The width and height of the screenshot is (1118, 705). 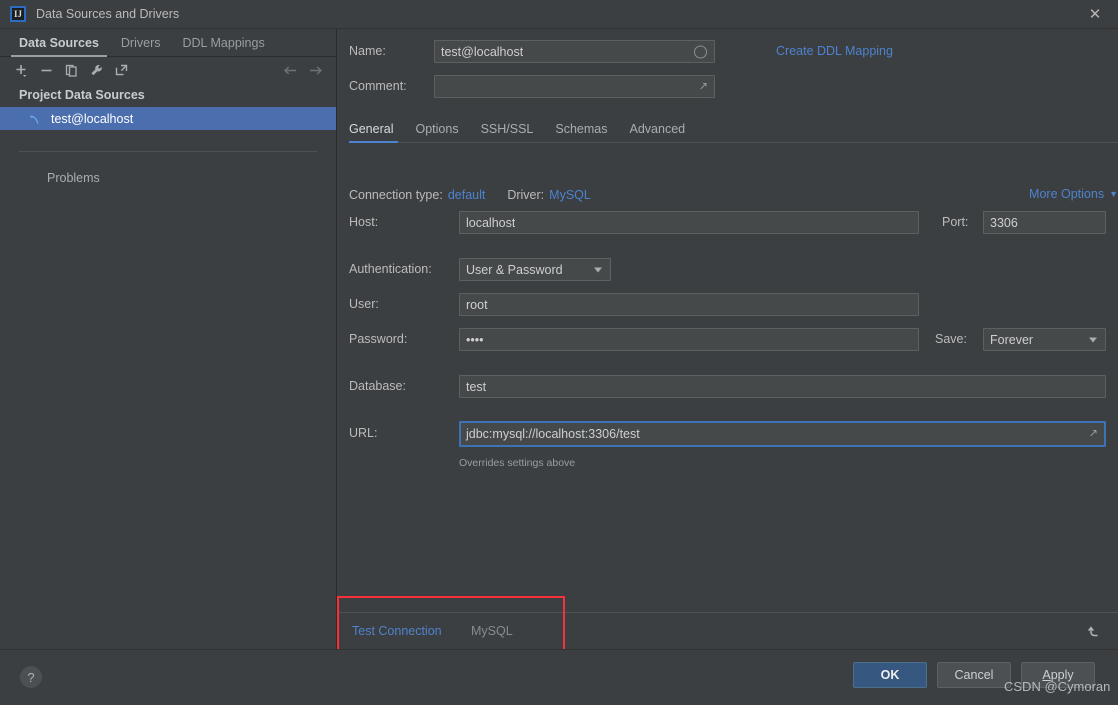 What do you see at coordinates (629, 434) in the screenshot?
I see `url-input-suffix: test` at bounding box center [629, 434].